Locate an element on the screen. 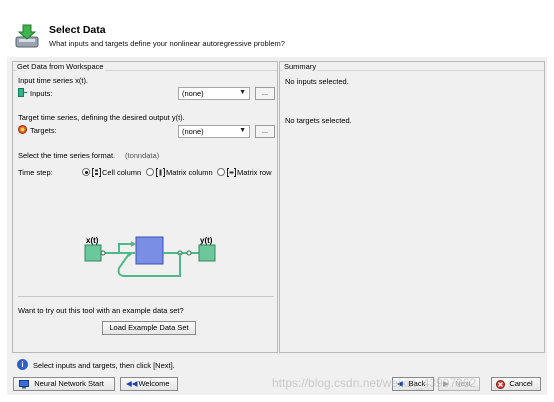 Image resolution: width=554 pixels, height=402 pixels. timestep-option-matrix-row: Matrix row is located at coordinates (254, 172).